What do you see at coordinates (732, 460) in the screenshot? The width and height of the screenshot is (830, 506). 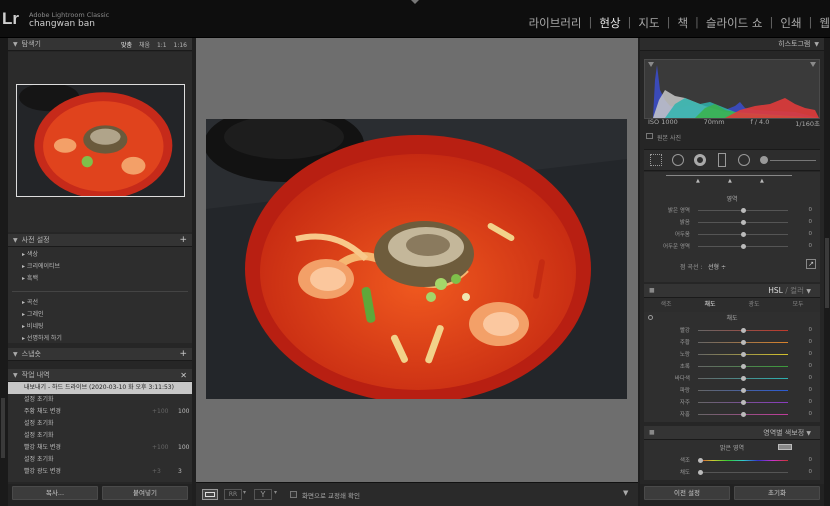 I see `split-hue-slider: 색조 0` at bounding box center [732, 460].